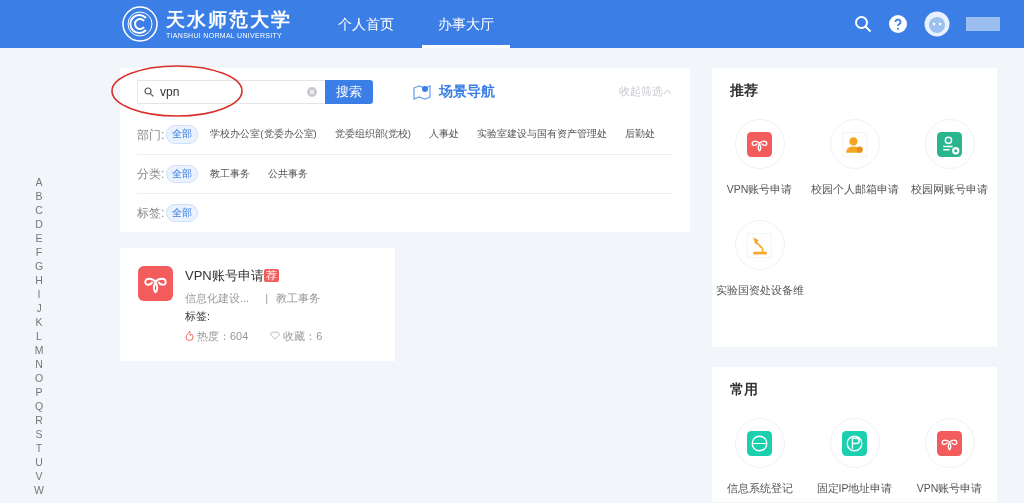  I want to click on index-letter: B, so click(39, 196).